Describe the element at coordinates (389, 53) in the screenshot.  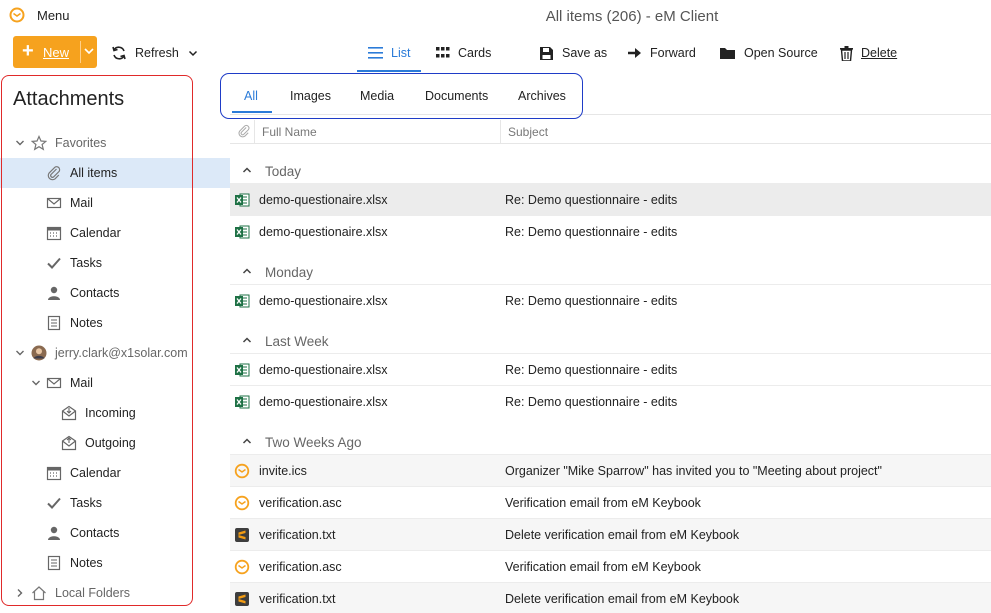
I see `list-view-button: List` at that location.